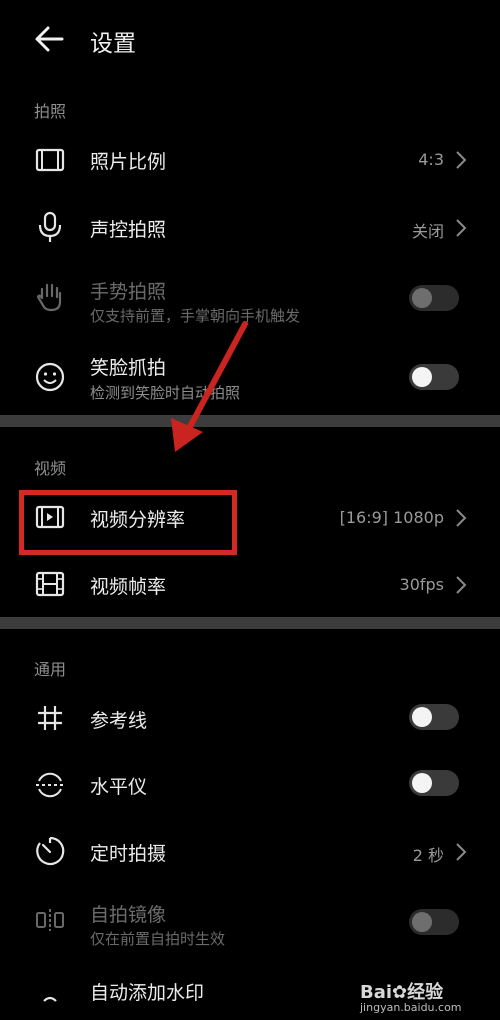 The width and height of the screenshot is (500, 1020). What do you see at coordinates (419, 996) in the screenshot?
I see `baidu-watermark: Bai✿经验 jingyan.baidu.com` at bounding box center [419, 996].